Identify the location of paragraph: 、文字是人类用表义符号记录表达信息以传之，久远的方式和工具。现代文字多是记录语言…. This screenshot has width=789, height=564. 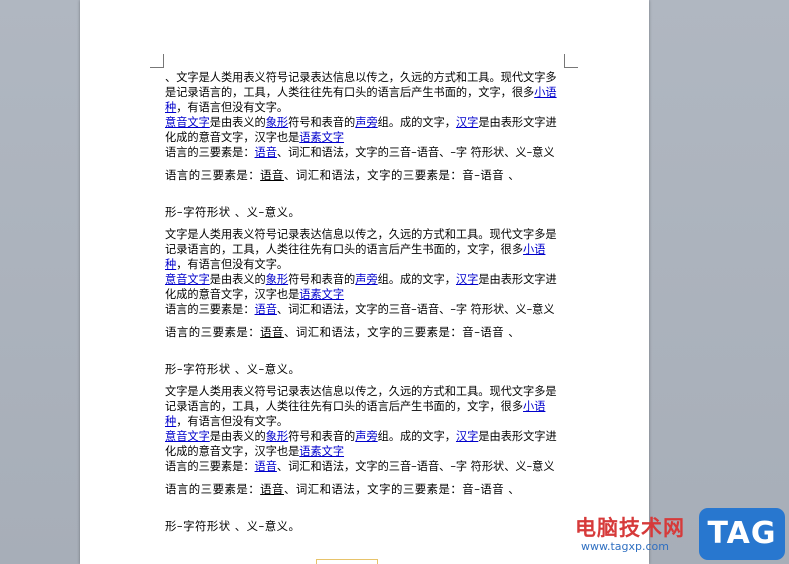
(366, 92).